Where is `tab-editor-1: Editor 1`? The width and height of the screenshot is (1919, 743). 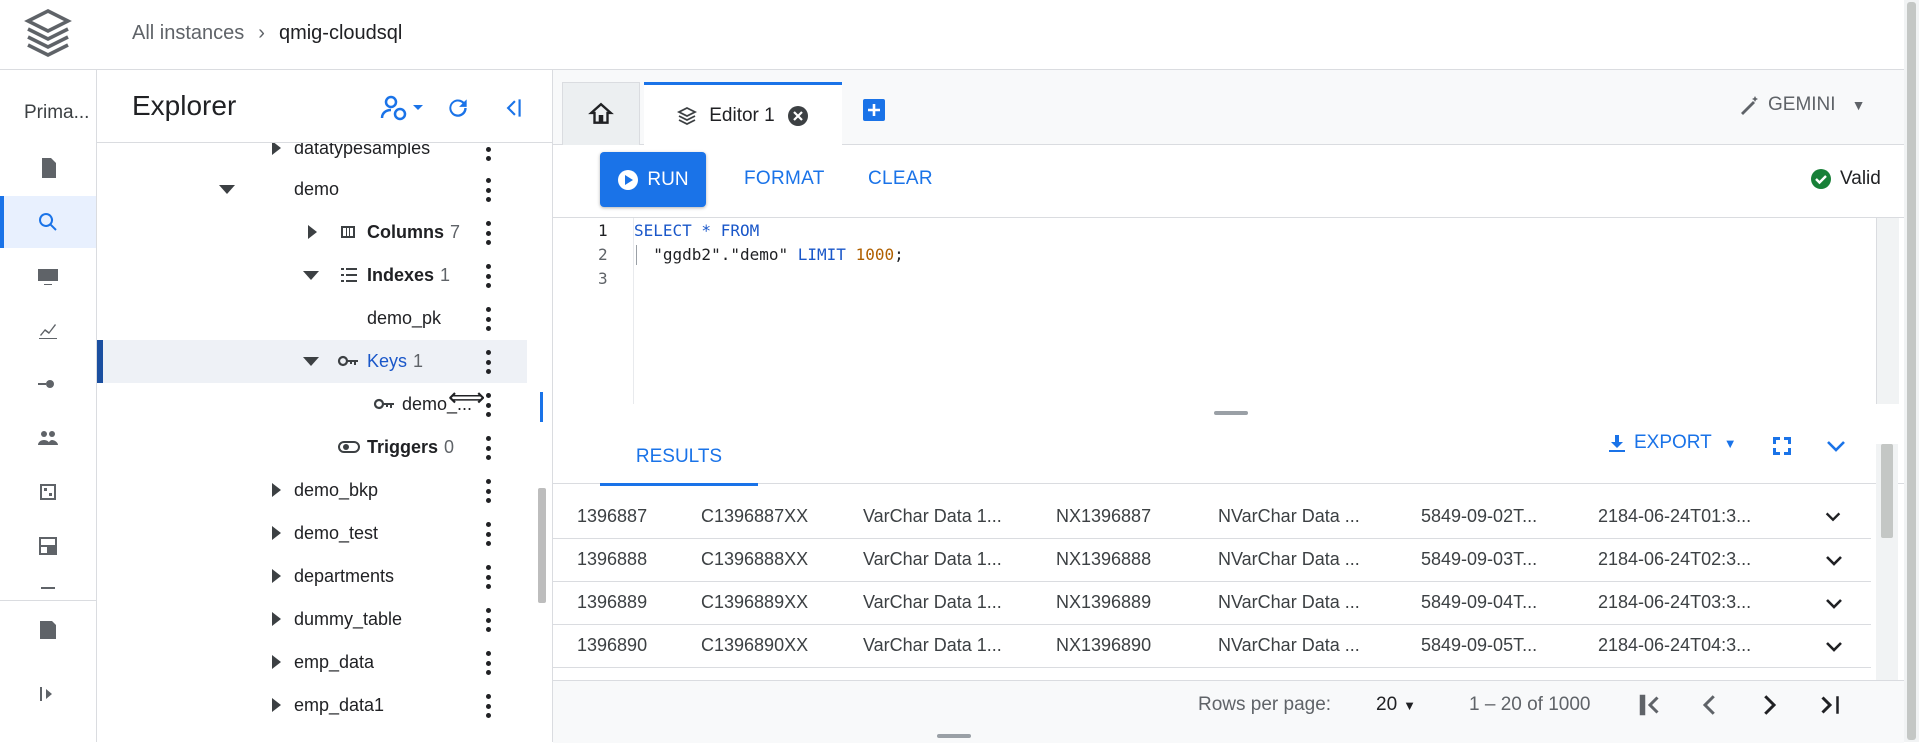
tab-editor-1: Editor 1 is located at coordinates (743, 114).